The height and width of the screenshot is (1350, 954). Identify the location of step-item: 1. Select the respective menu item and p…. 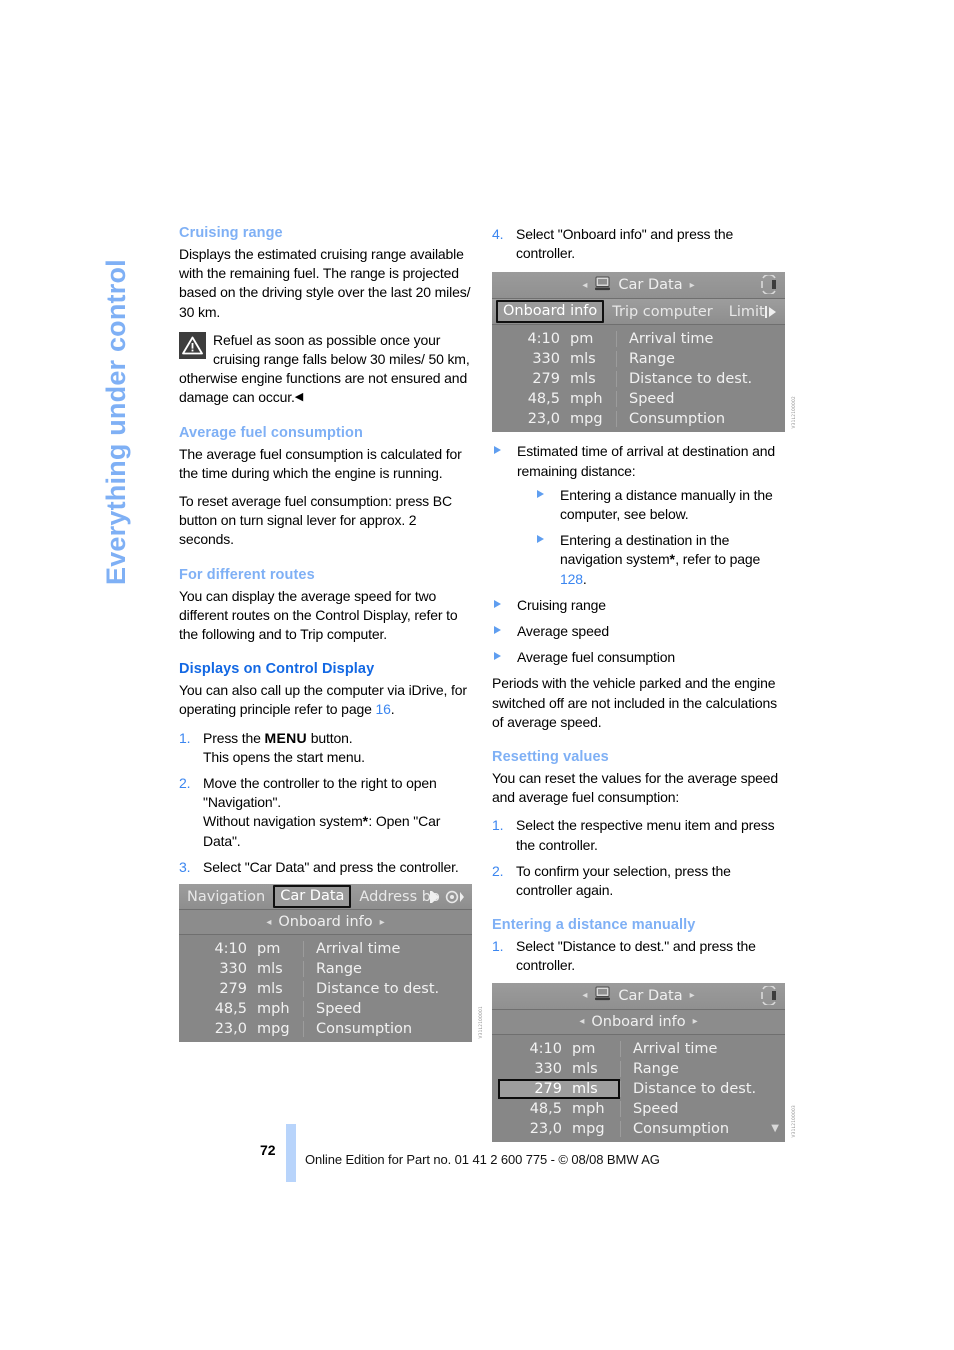
(638, 835).